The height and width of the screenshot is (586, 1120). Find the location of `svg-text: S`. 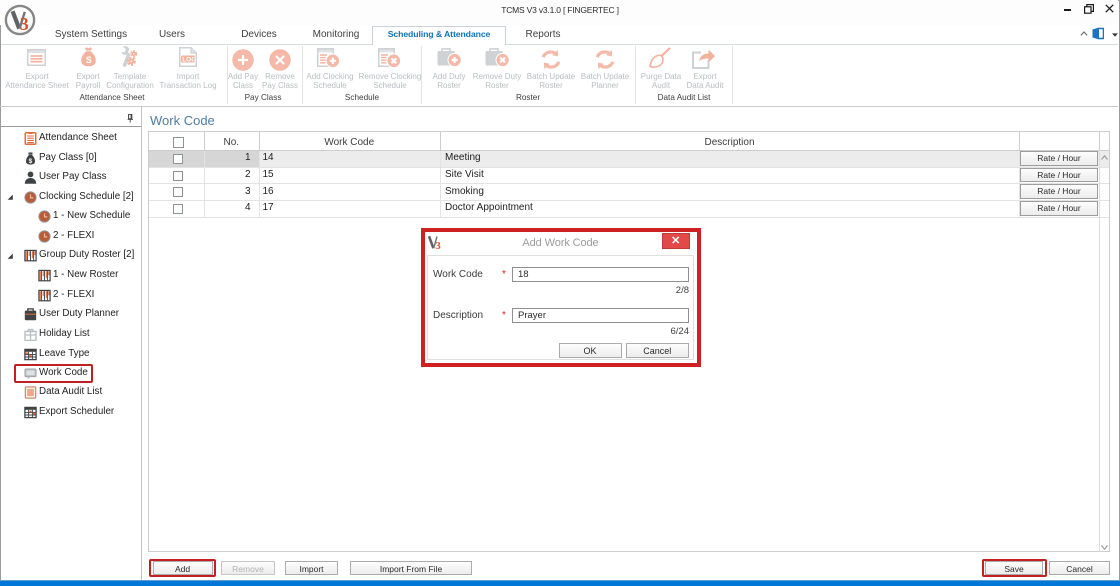

svg-text: S is located at coordinates (89, 60).